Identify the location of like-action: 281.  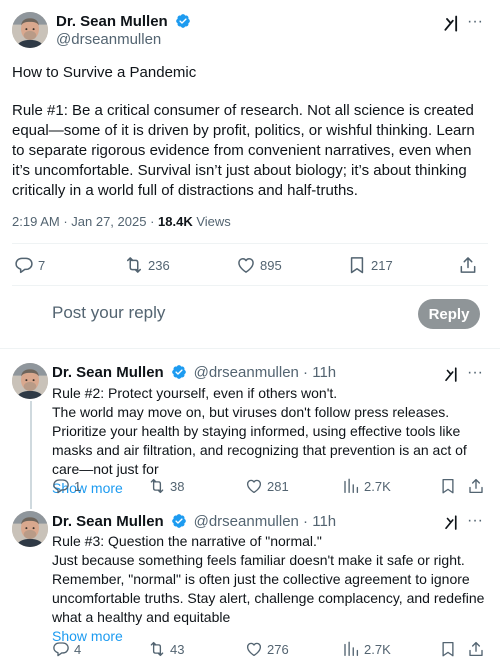
(267, 486).